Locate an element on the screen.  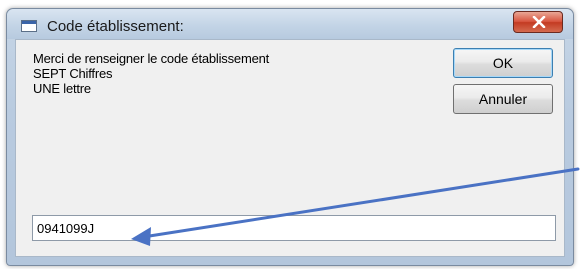
prompt-line-3: UNE lettre is located at coordinates (62, 88).